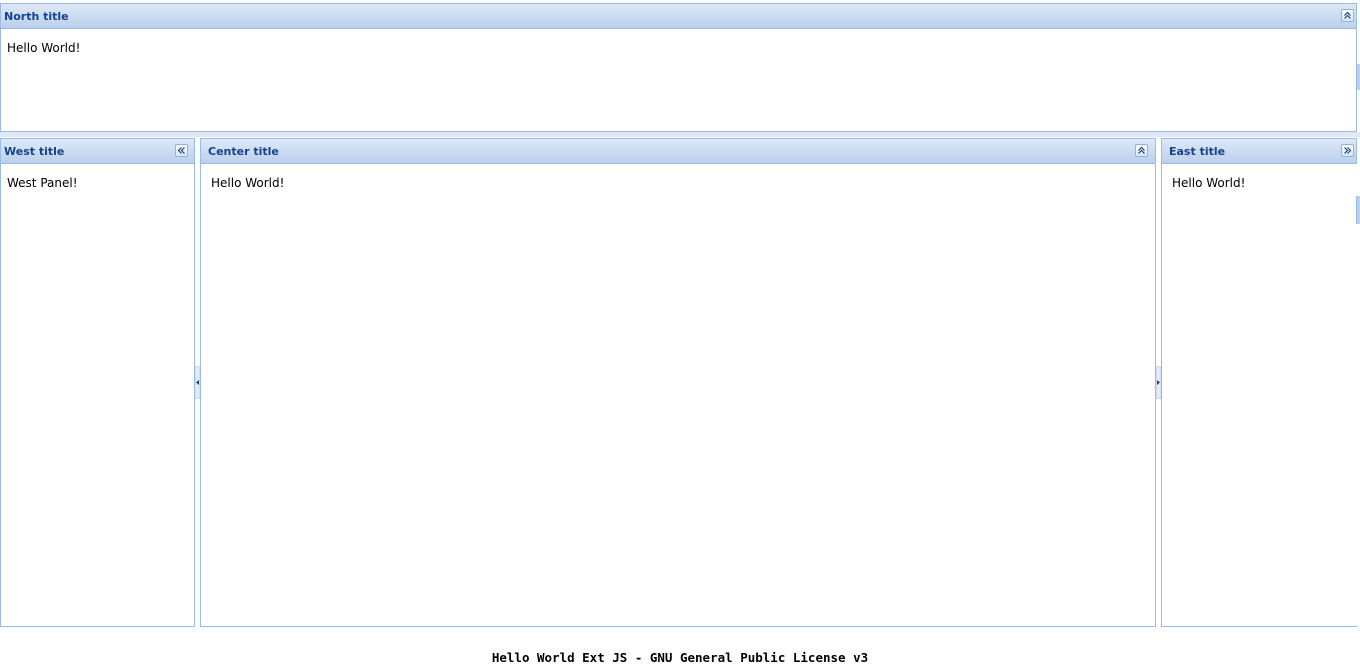 The width and height of the screenshot is (1360, 666). What do you see at coordinates (677, 140) in the screenshot?
I see `north-splitter-mini` at bounding box center [677, 140].